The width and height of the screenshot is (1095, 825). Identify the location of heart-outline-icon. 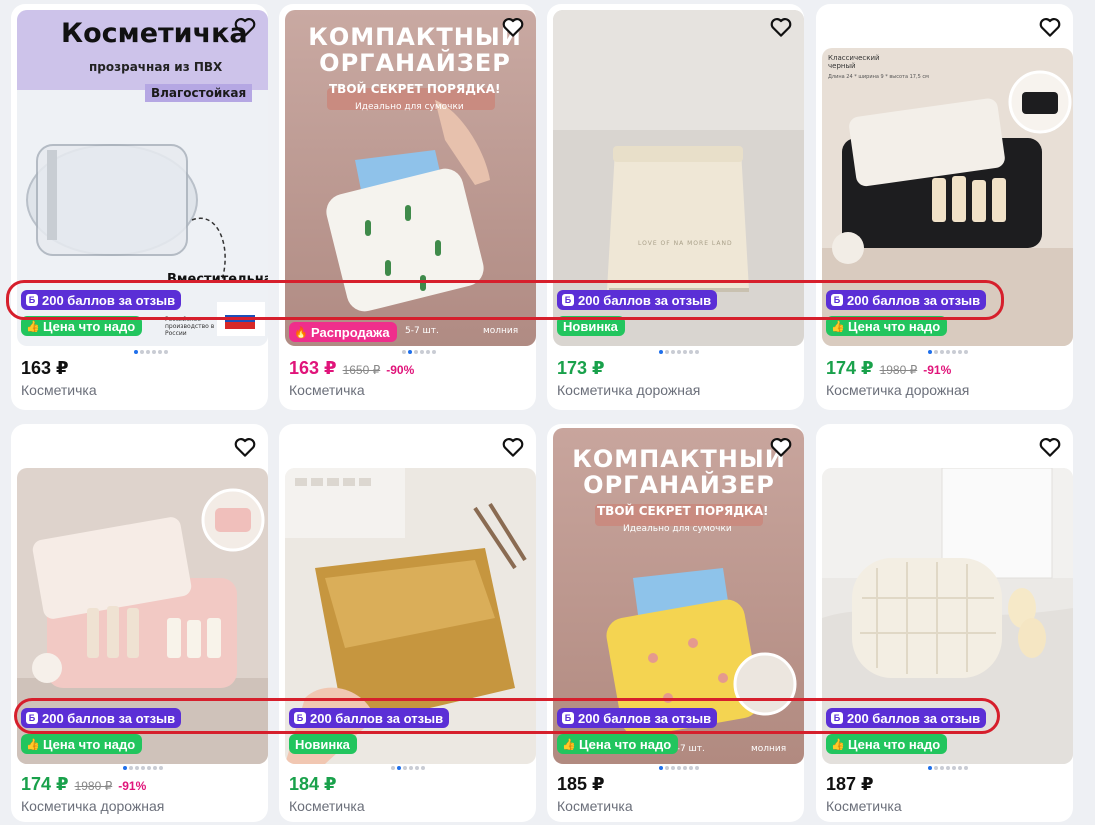
(781, 447).